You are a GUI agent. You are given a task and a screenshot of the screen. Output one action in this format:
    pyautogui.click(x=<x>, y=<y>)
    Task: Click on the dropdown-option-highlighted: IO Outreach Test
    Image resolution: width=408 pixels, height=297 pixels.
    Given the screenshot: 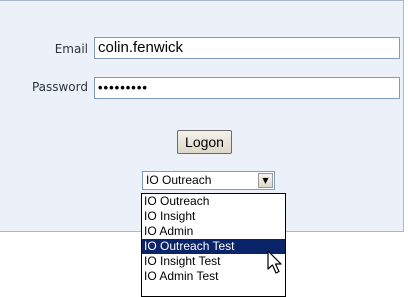 What is the action you would take?
    pyautogui.click(x=213, y=246)
    